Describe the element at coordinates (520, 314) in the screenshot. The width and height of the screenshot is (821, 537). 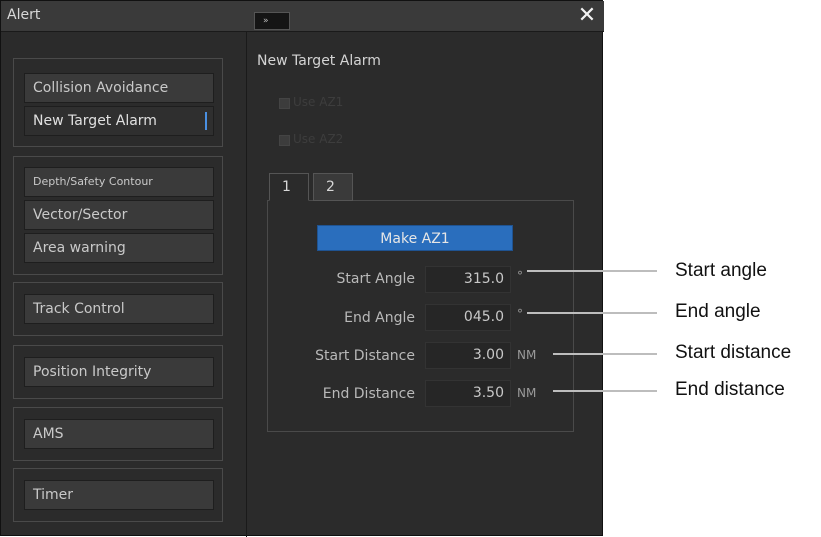
I see `end-angle-unit: °` at that location.